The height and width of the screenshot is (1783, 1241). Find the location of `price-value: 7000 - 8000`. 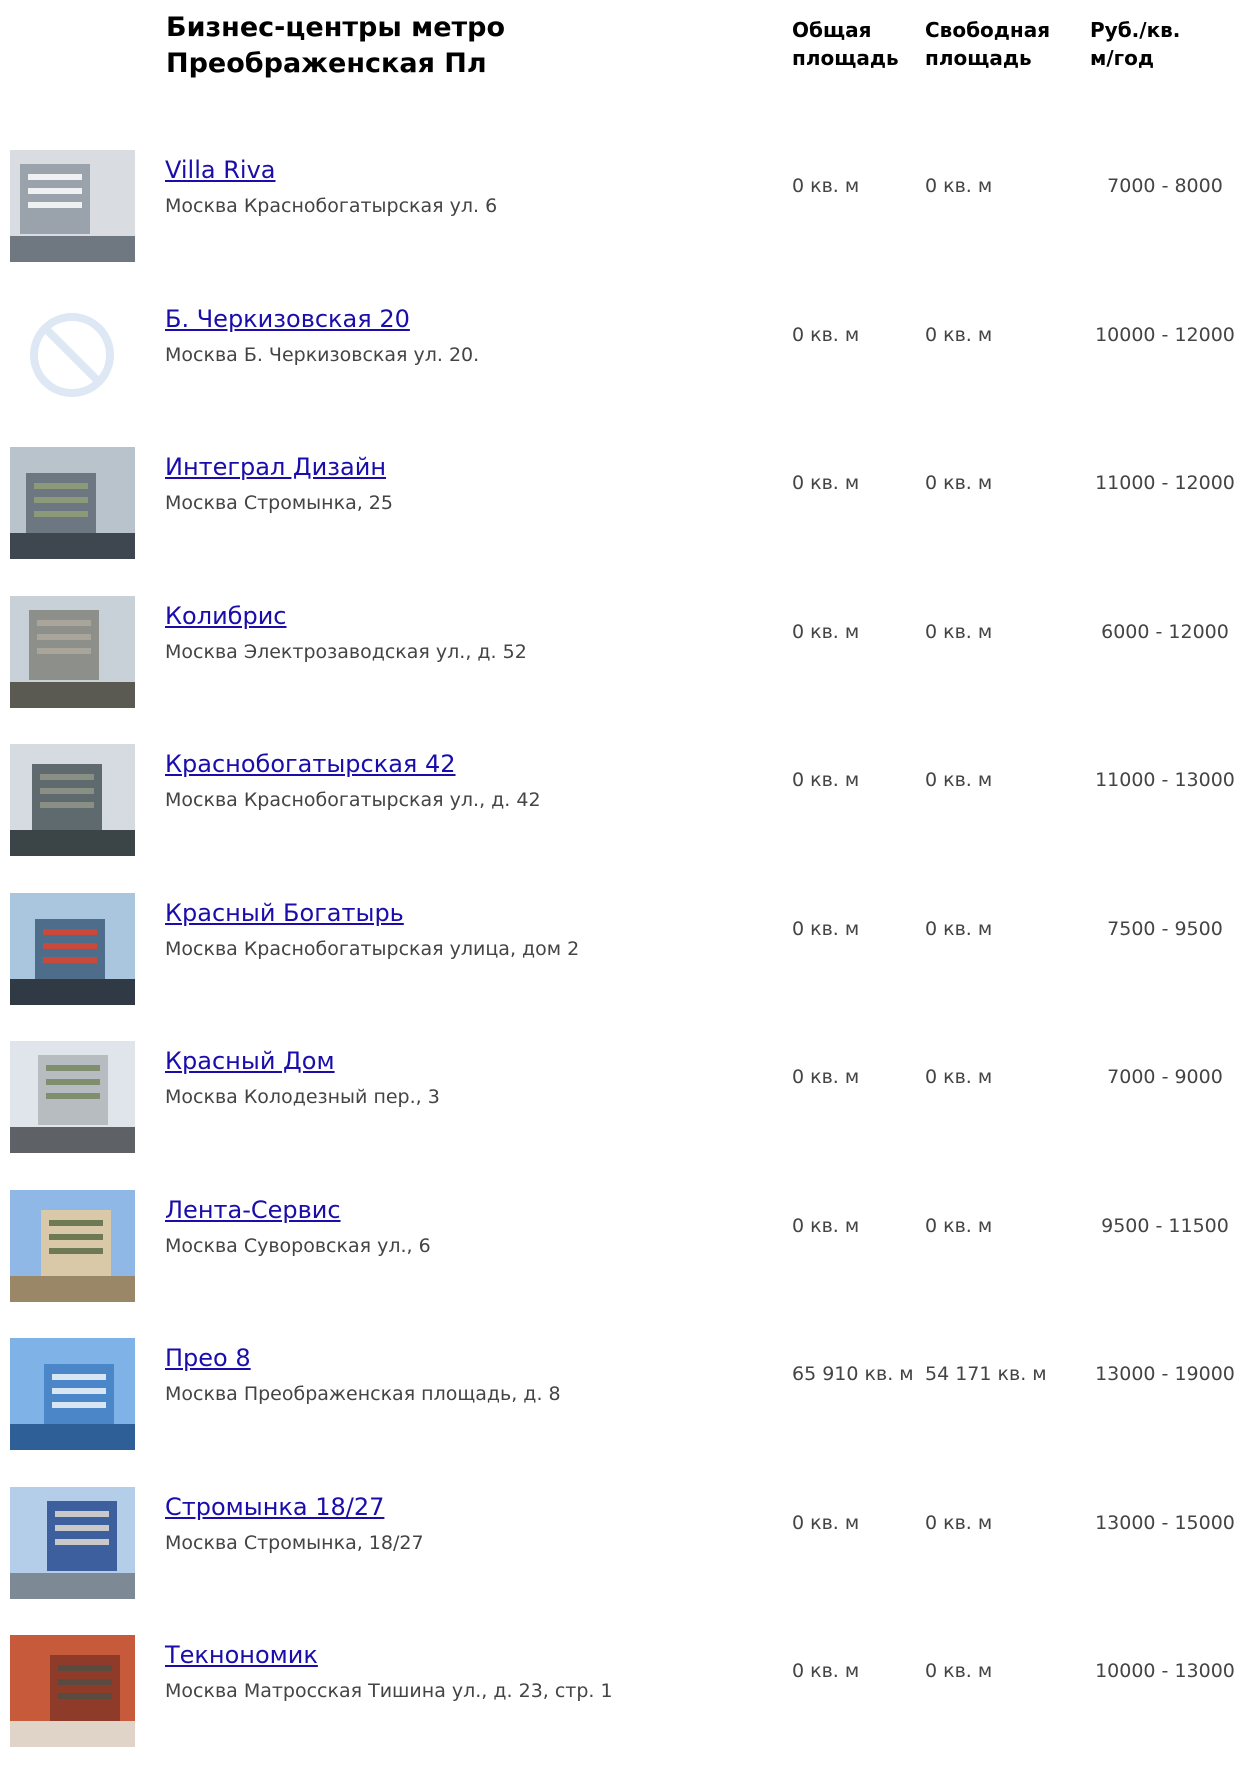

price-value: 7000 - 8000 is located at coordinates (1165, 186).